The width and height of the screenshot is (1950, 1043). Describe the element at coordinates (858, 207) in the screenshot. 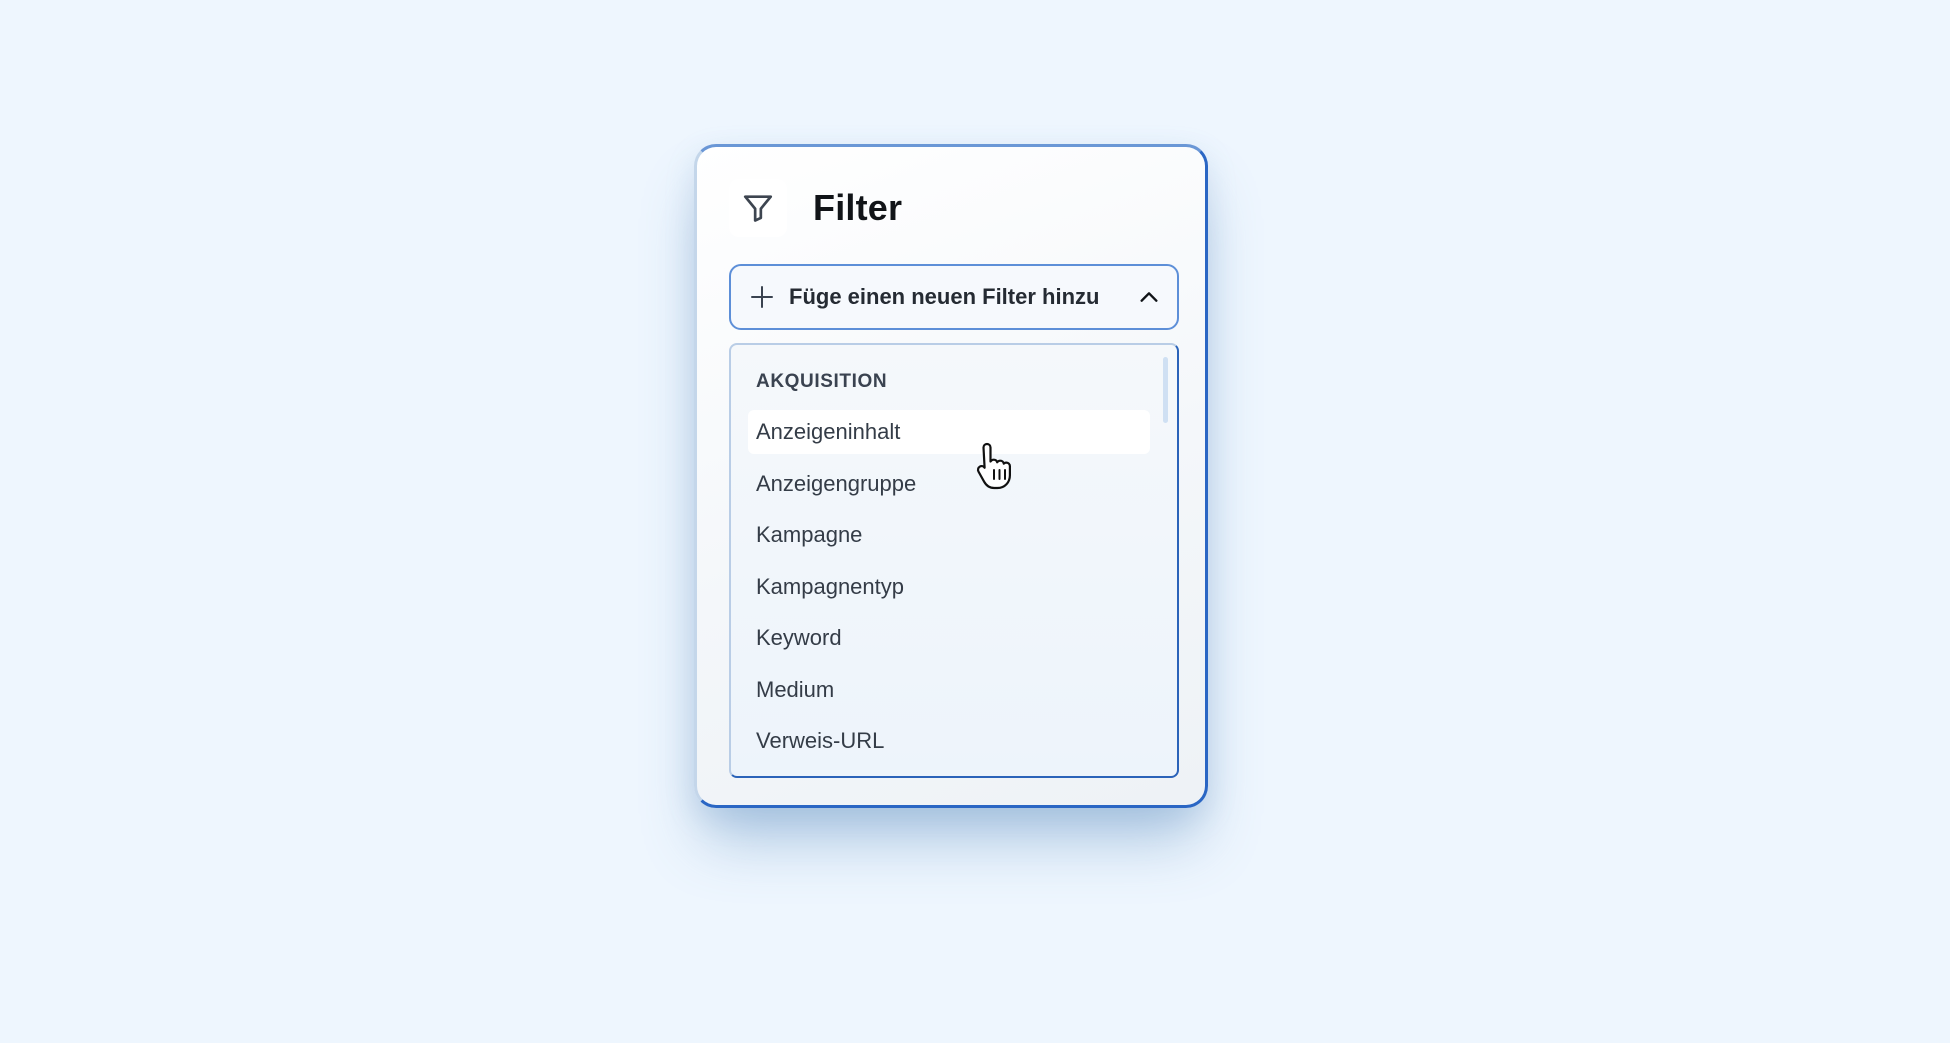

I see `panel-title: Filter` at that location.